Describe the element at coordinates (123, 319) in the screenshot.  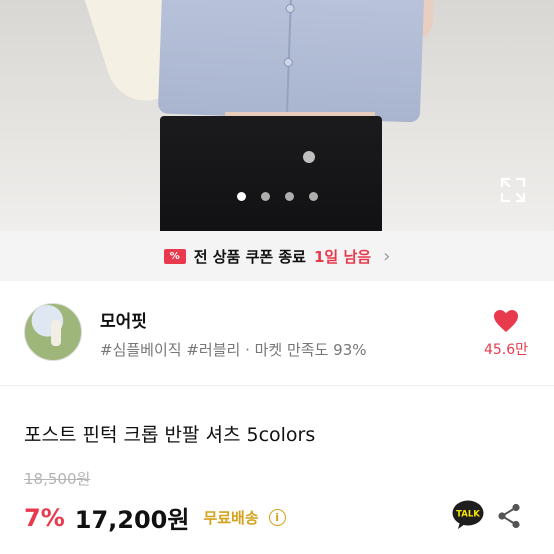
I see `shop-name: 모어핏` at that location.